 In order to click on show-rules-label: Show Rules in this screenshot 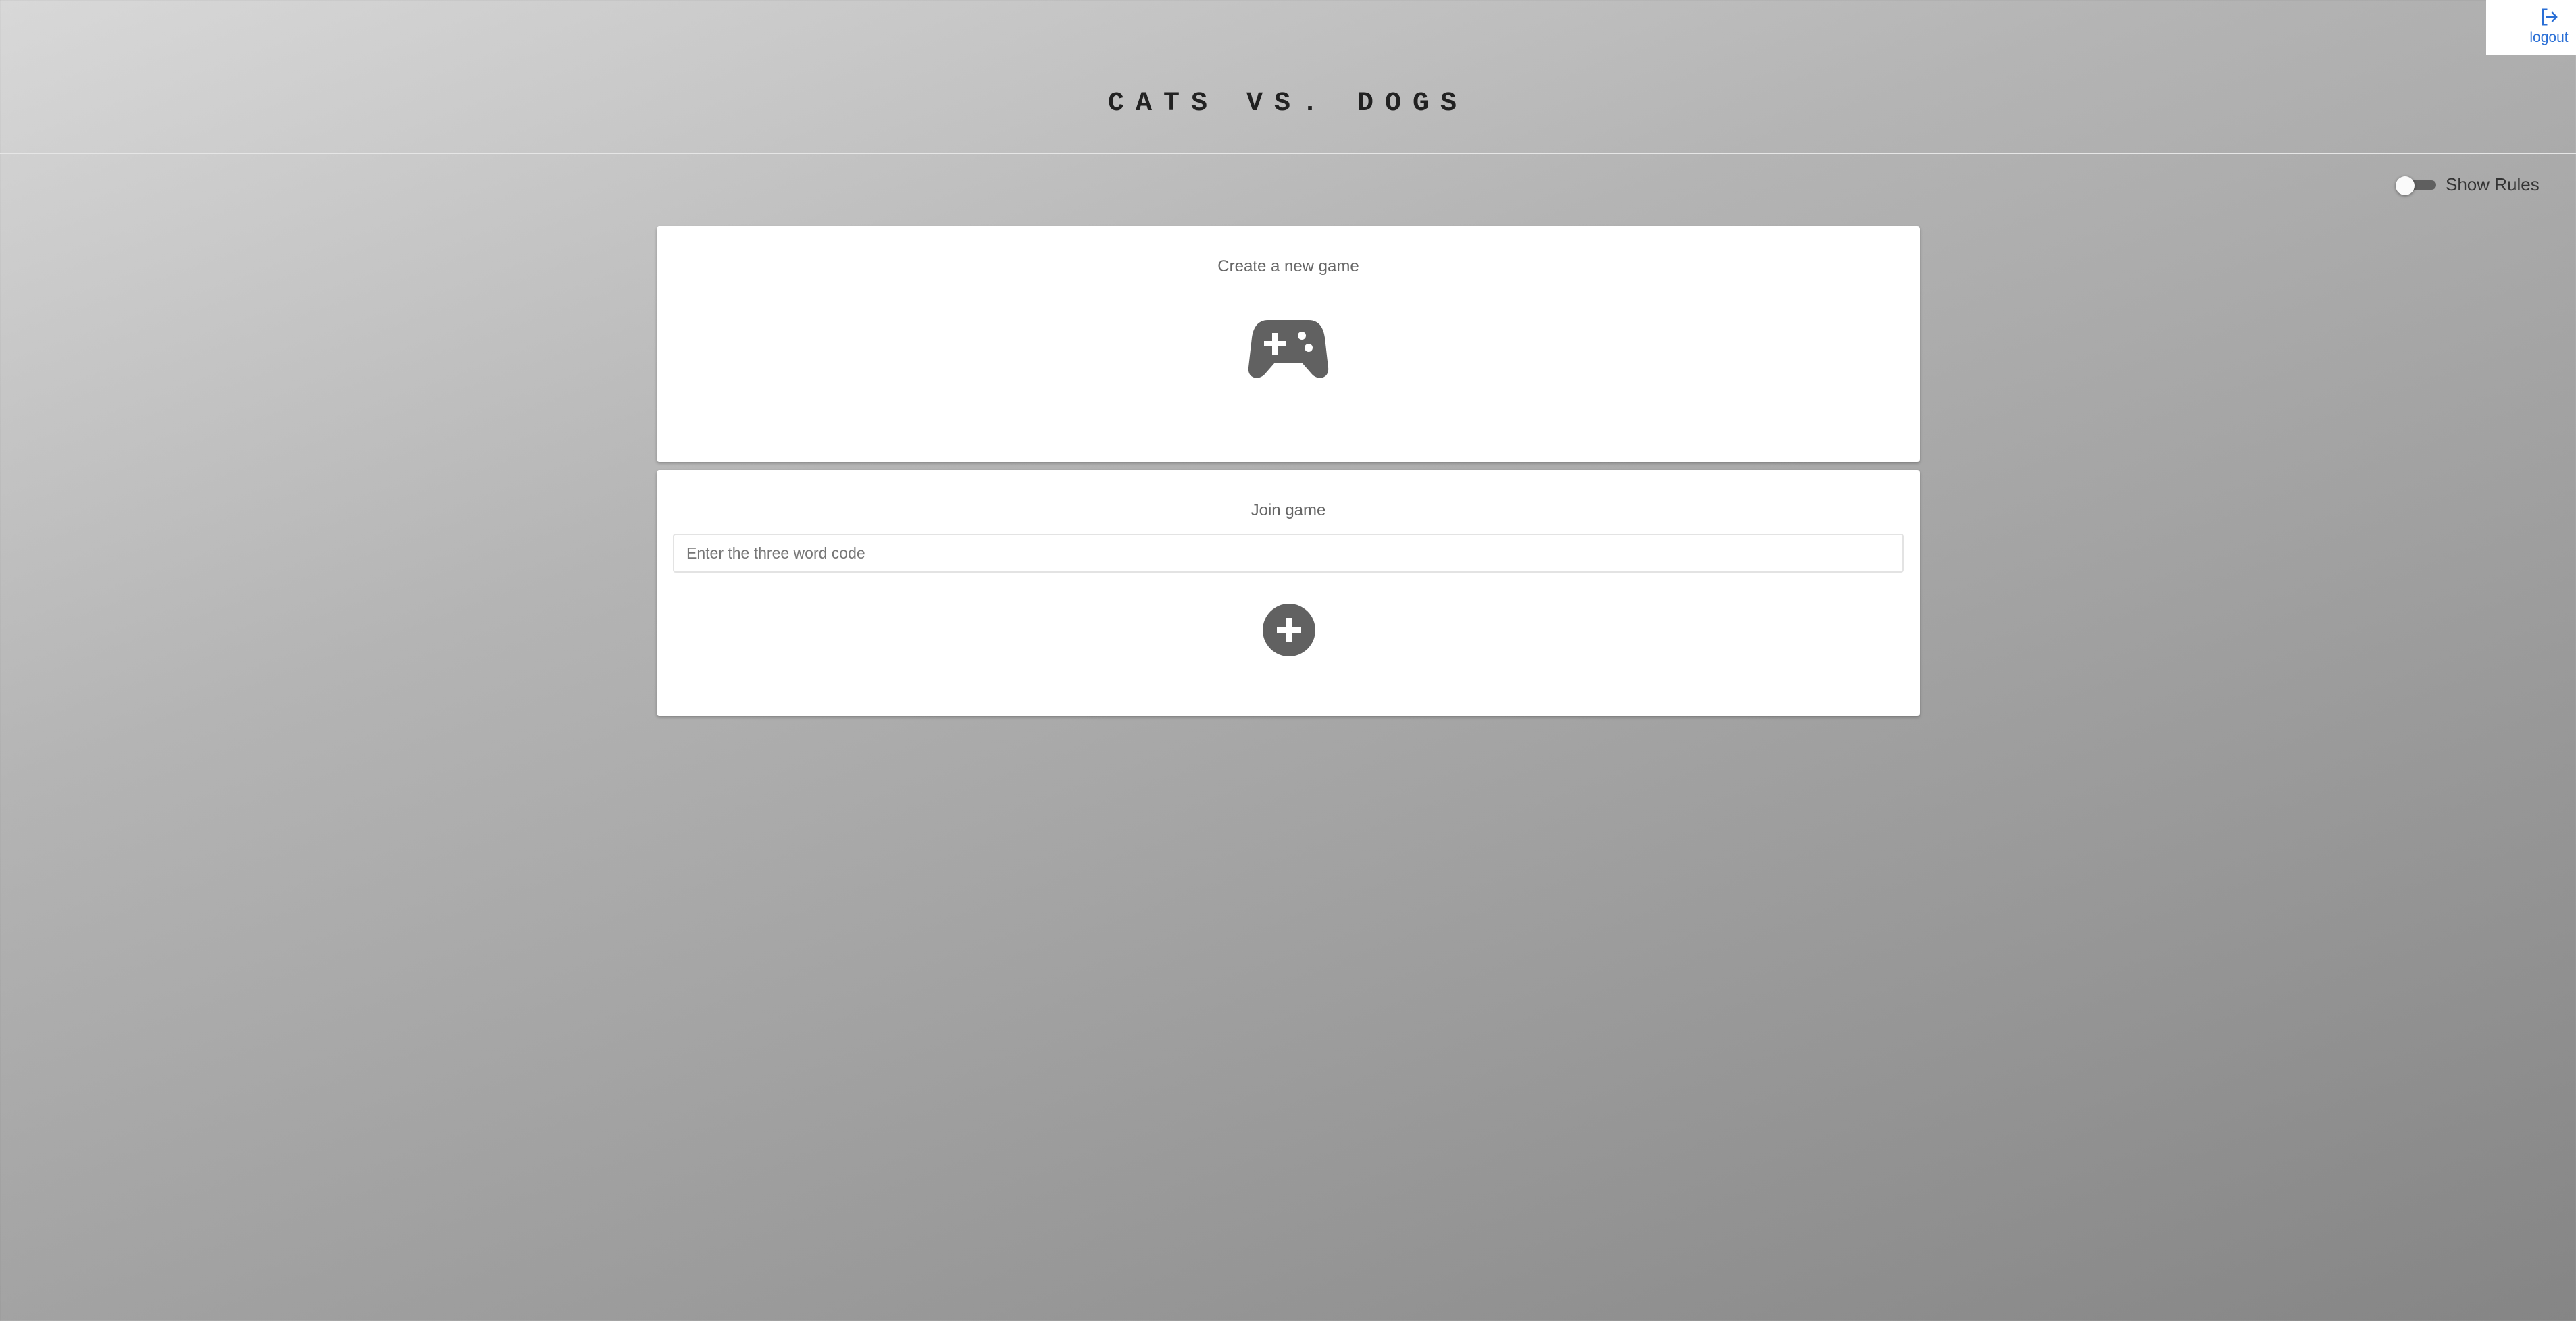, I will do `click(2493, 184)`.